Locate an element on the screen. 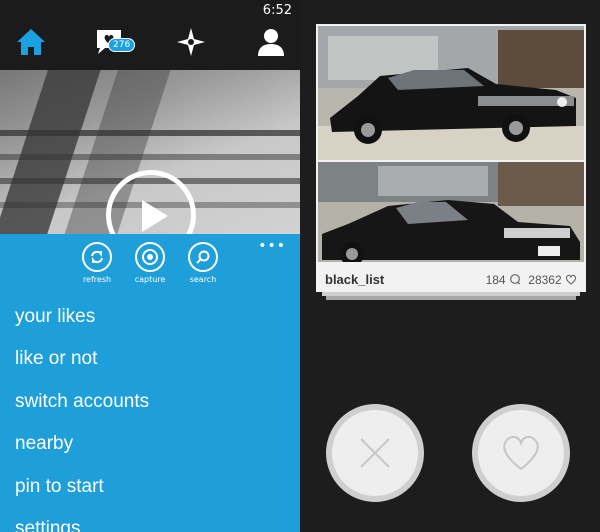 The width and height of the screenshot is (600, 532). heart-outline-icon is located at coordinates (521, 453).